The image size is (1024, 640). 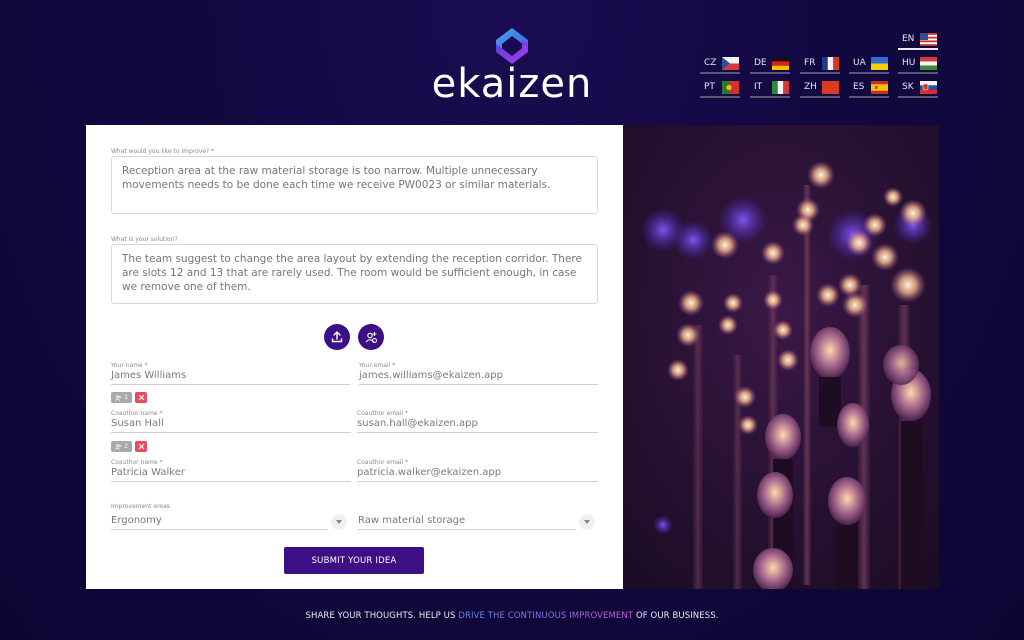 What do you see at coordinates (144, 239) in the screenshot?
I see `solution-label: What is your solution?` at bounding box center [144, 239].